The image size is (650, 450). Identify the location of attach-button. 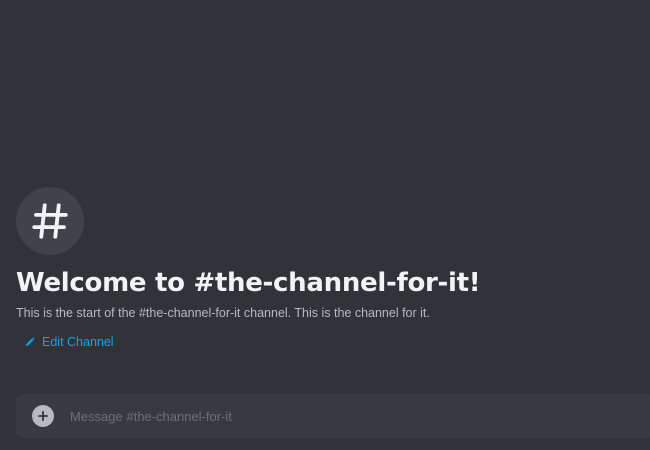
(43, 416).